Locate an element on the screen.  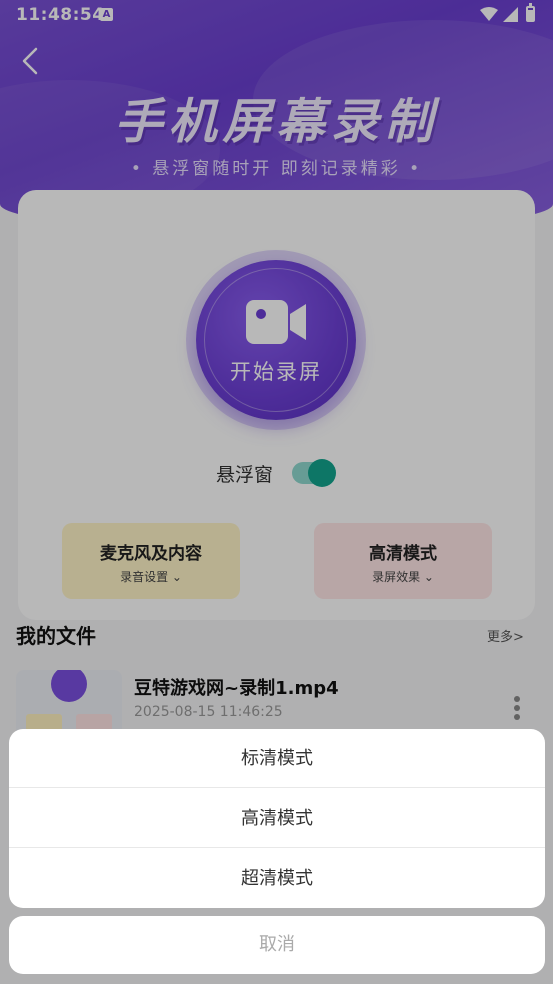
option-high: 高清模式 is located at coordinates (277, 818).